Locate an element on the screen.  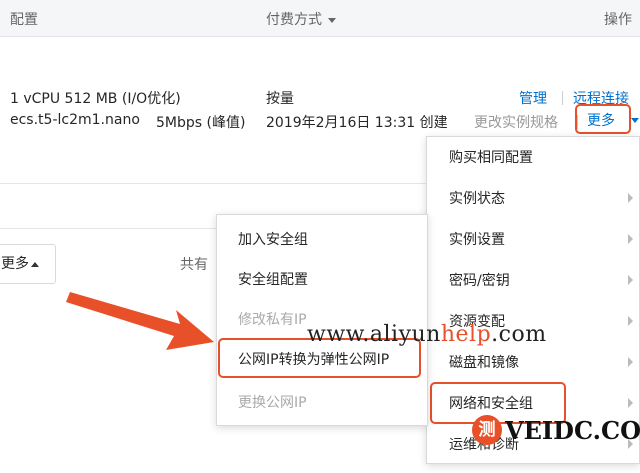
billing-mode: 按量 is located at coordinates (280, 99).